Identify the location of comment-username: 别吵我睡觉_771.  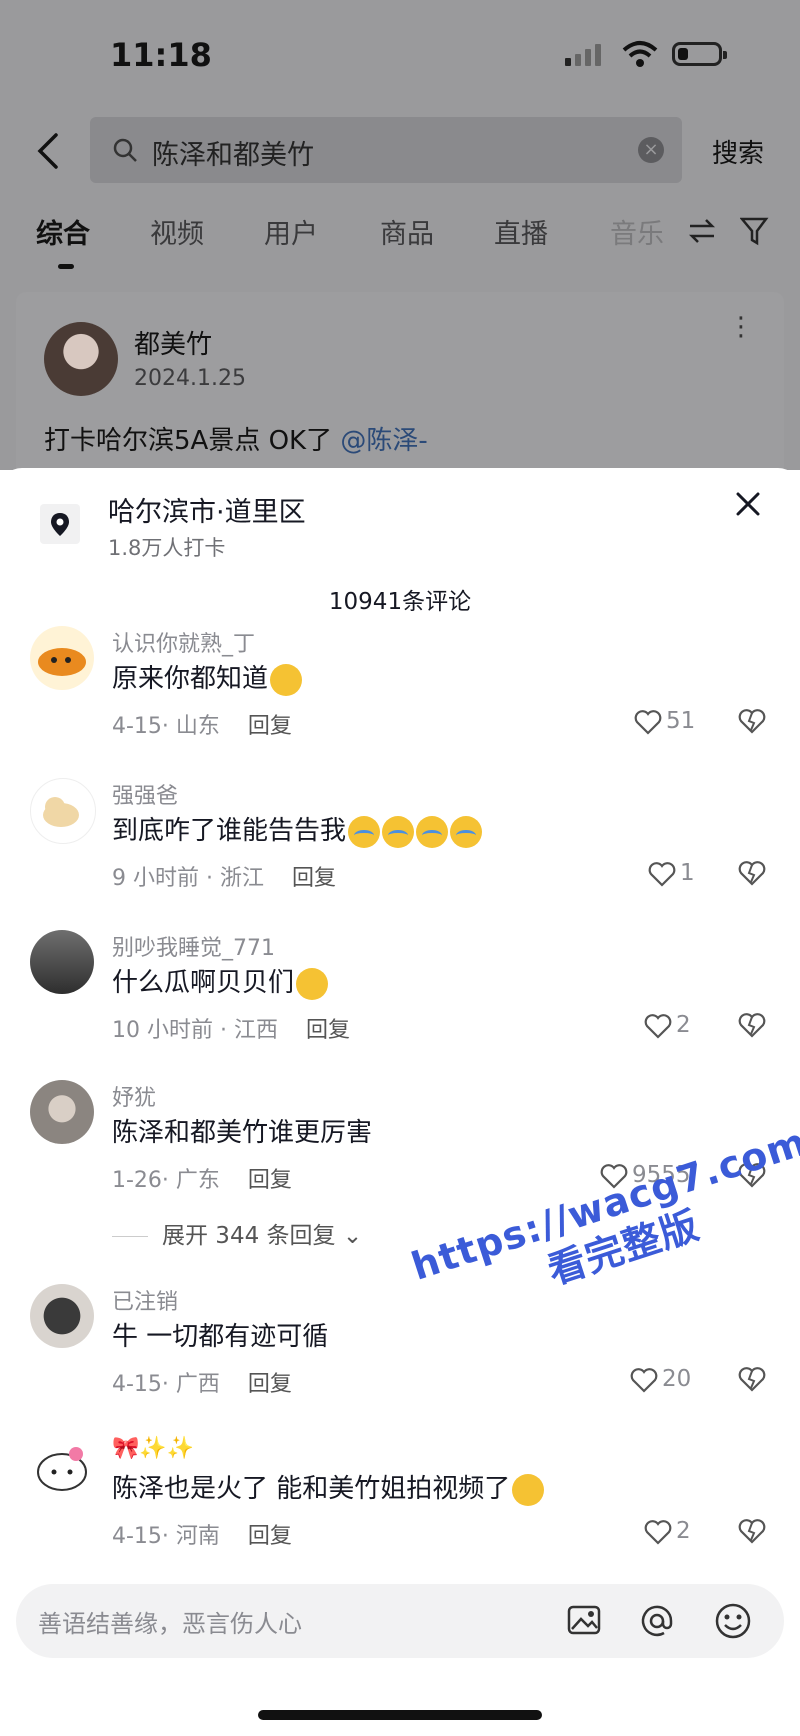
(193, 946).